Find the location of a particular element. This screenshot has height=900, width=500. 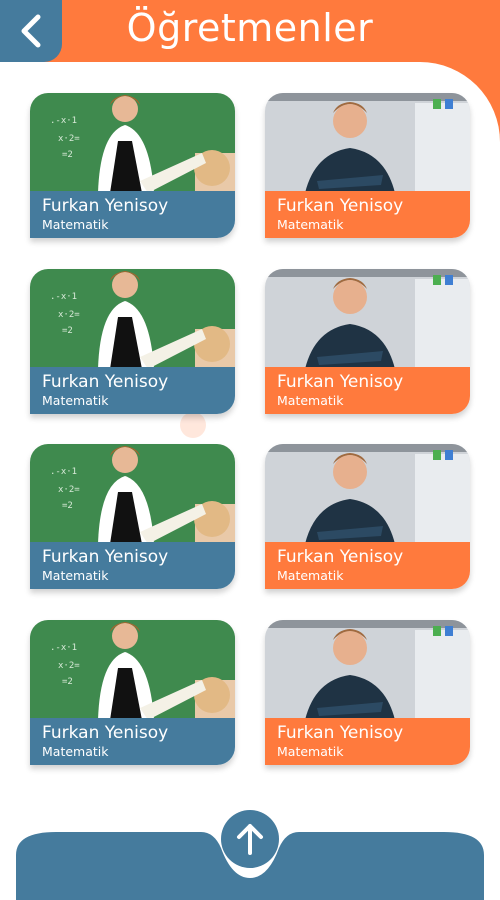

page-title: Öğretmenler is located at coordinates (250, 28).